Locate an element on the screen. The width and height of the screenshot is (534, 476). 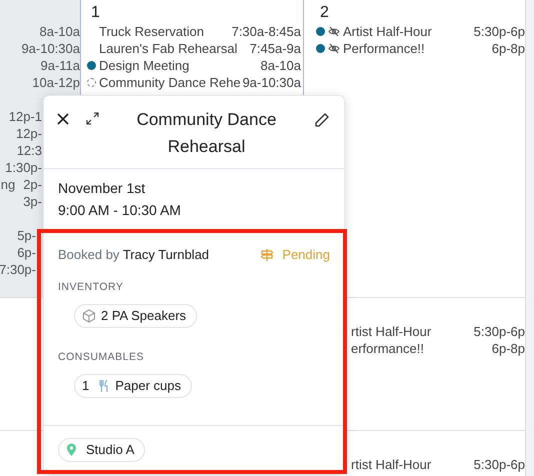
event-time: 12p- is located at coordinates (29, 133).